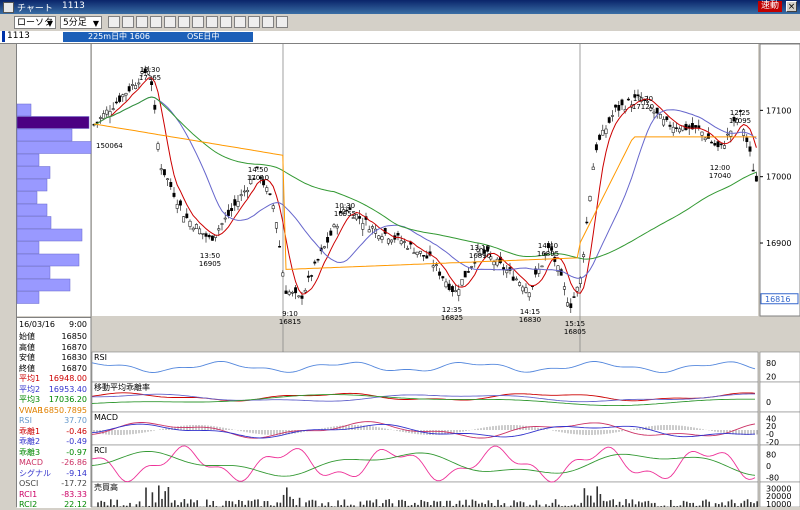 This screenshot has height=510, width=800. I want to click on price-tick-label: 17000, so click(778, 177).